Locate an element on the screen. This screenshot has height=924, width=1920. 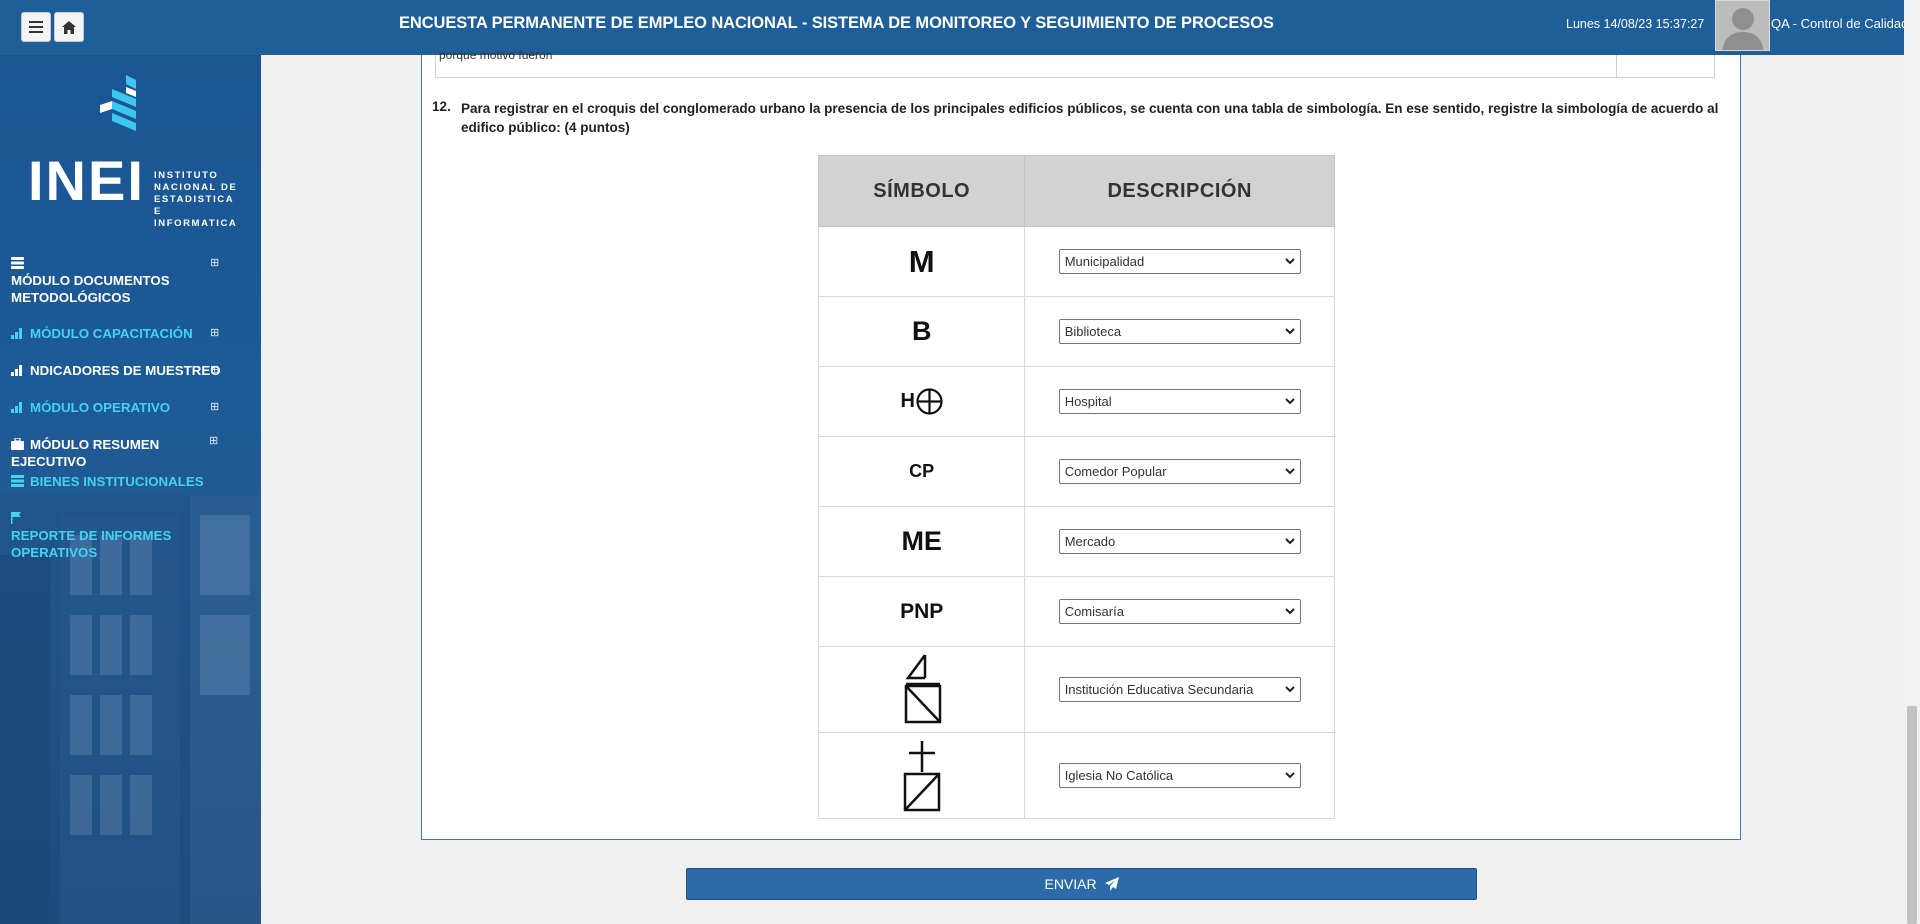
symbol-cell: B is located at coordinates (921, 331).